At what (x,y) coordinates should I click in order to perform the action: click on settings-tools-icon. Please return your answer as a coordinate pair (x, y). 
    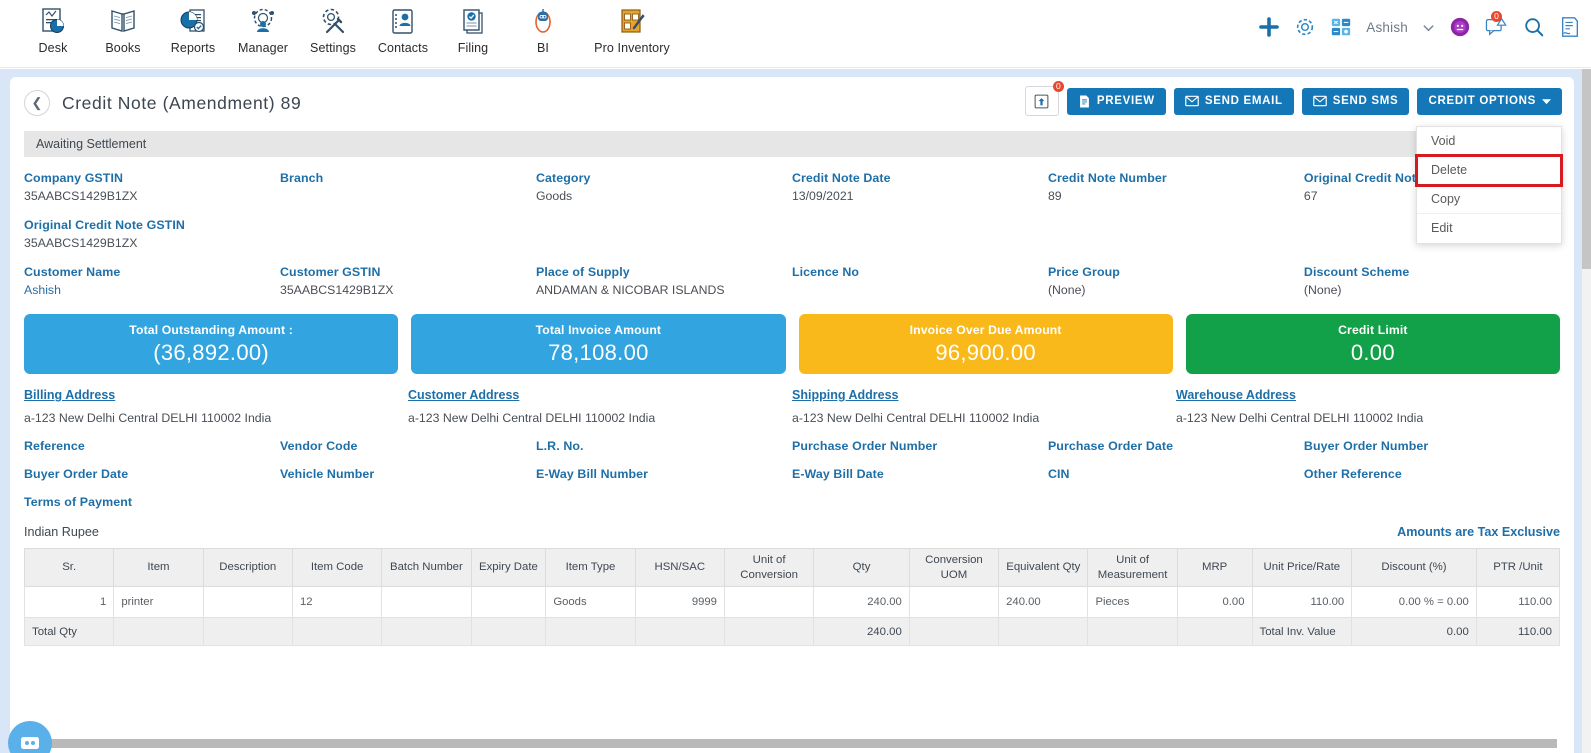
    Looking at the image, I should click on (333, 21).